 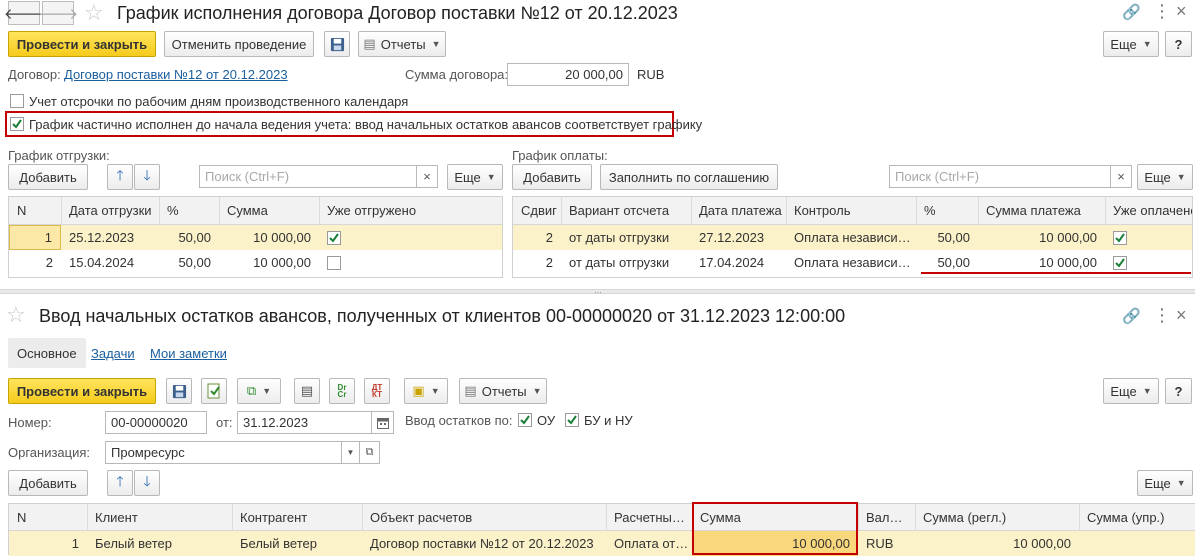 What do you see at coordinates (120, 483) in the screenshot?
I see `move-up-button: 🡑` at bounding box center [120, 483].